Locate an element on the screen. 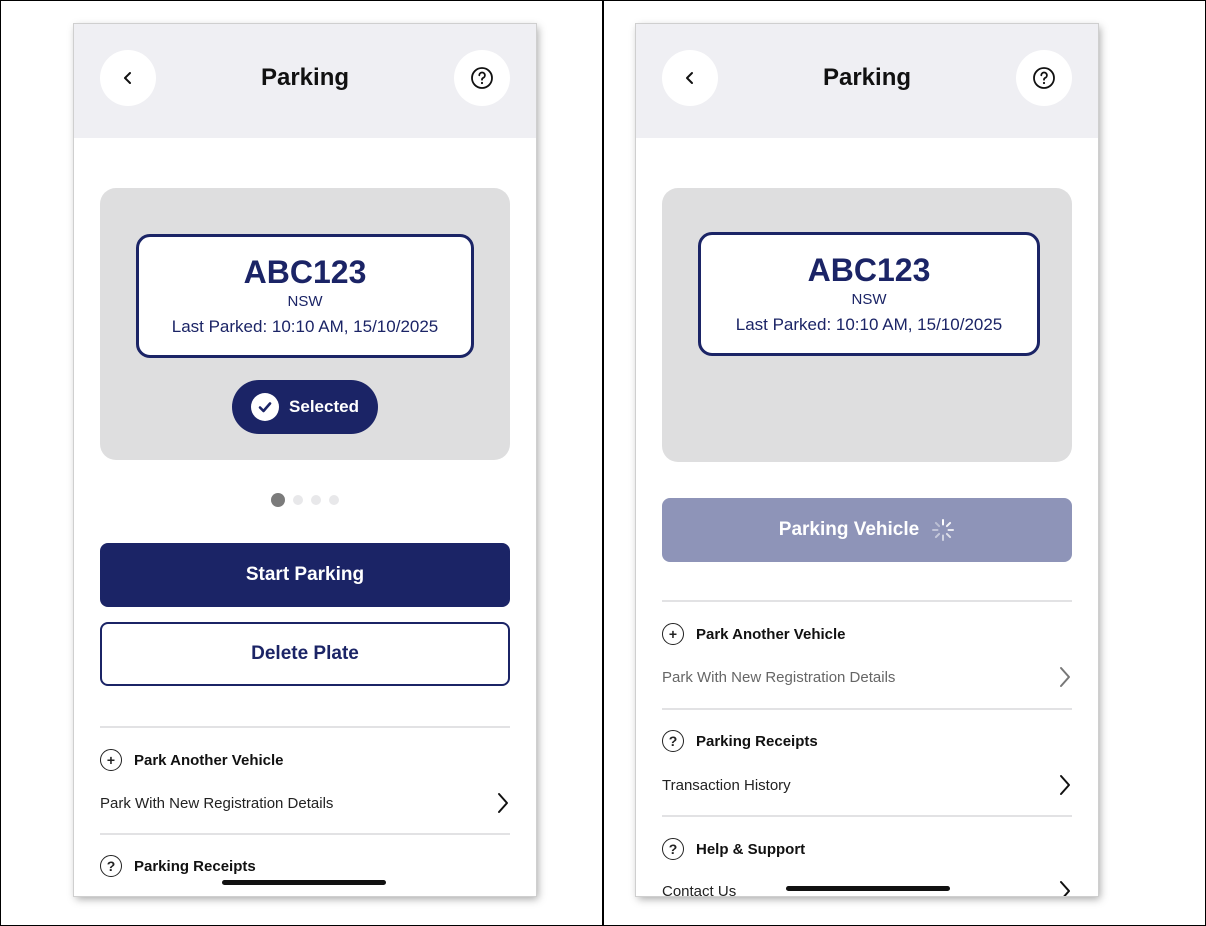  panel-divider is located at coordinates (603, 463).